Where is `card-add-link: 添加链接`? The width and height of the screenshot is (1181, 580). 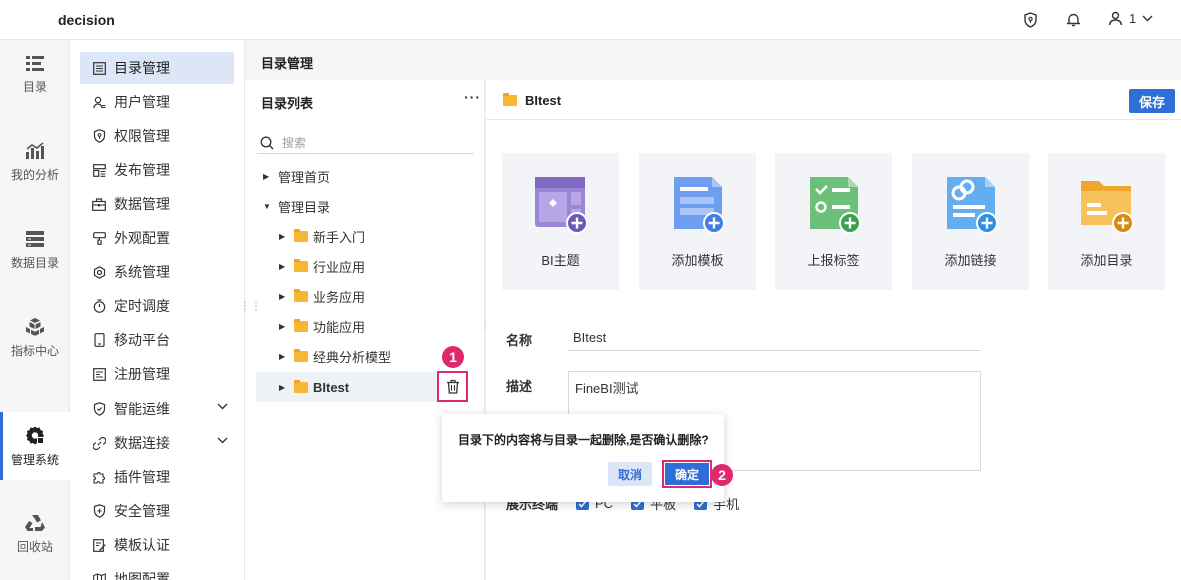
card-add-link: 添加链接 is located at coordinates (970, 221).